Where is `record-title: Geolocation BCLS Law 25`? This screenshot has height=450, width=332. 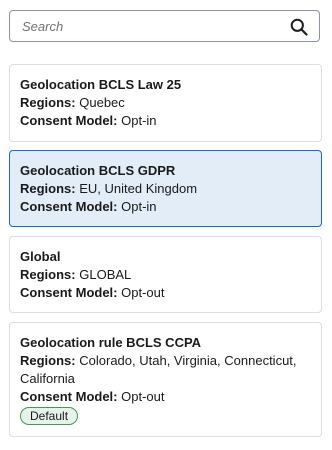
record-title: Geolocation BCLS Law 25 is located at coordinates (101, 84).